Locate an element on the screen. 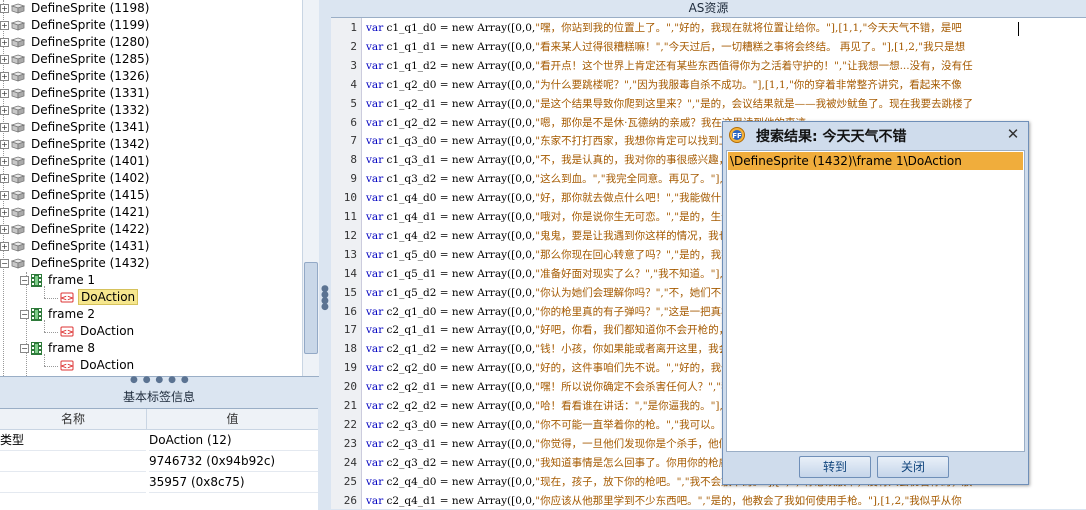  tree-item-sprite: + DefineSprite (1332) is located at coordinates (75, 110).